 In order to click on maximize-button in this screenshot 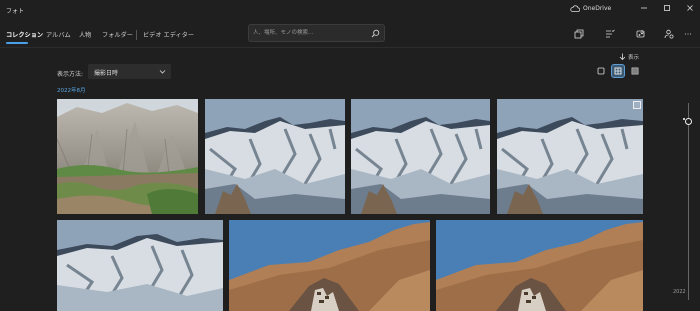, I will do `click(667, 8)`.